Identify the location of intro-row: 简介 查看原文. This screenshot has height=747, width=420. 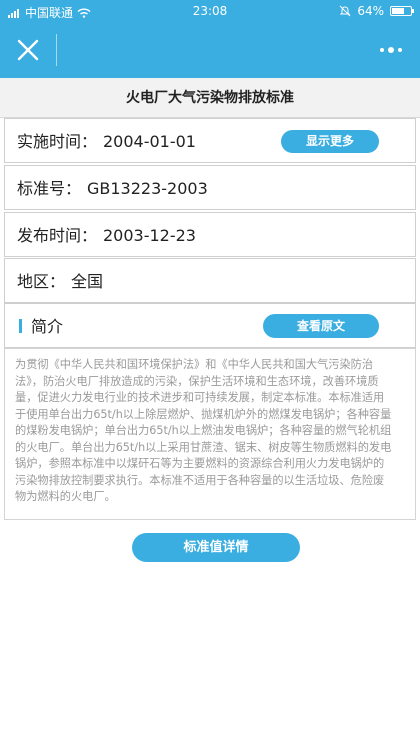
(210, 325).